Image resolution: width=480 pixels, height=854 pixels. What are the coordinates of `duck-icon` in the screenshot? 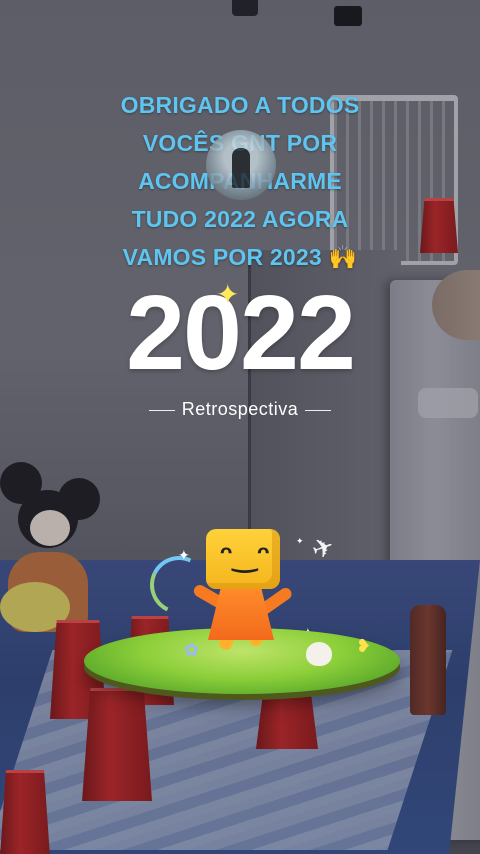 It's located at (319, 654).